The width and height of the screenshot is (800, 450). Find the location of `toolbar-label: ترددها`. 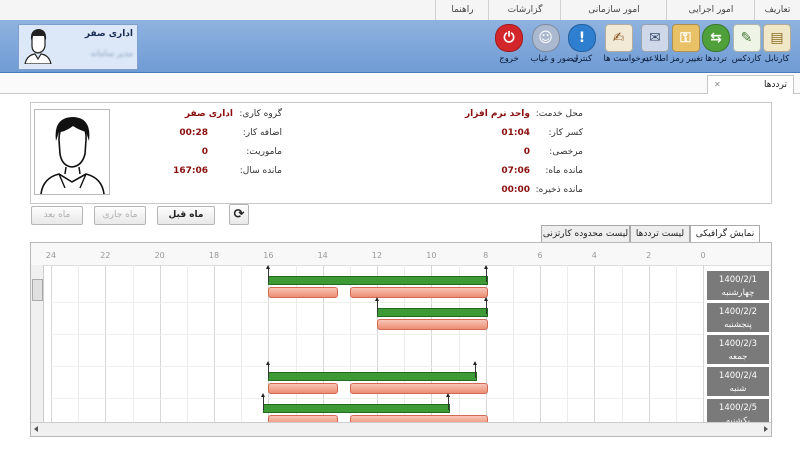

toolbar-label: ترددها is located at coordinates (716, 59).